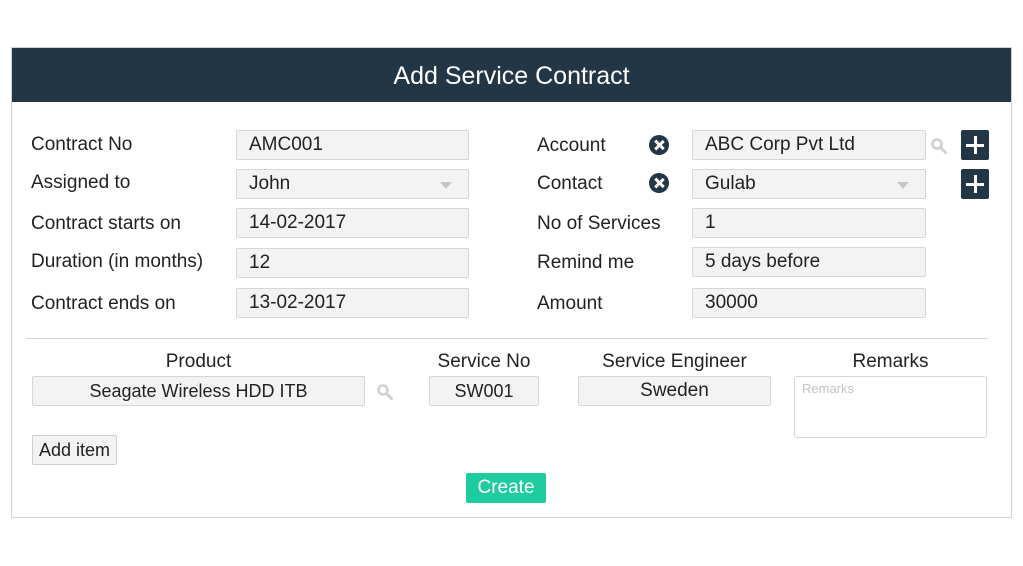  Describe the element at coordinates (975, 184) in the screenshot. I see `add-contact-button` at that location.